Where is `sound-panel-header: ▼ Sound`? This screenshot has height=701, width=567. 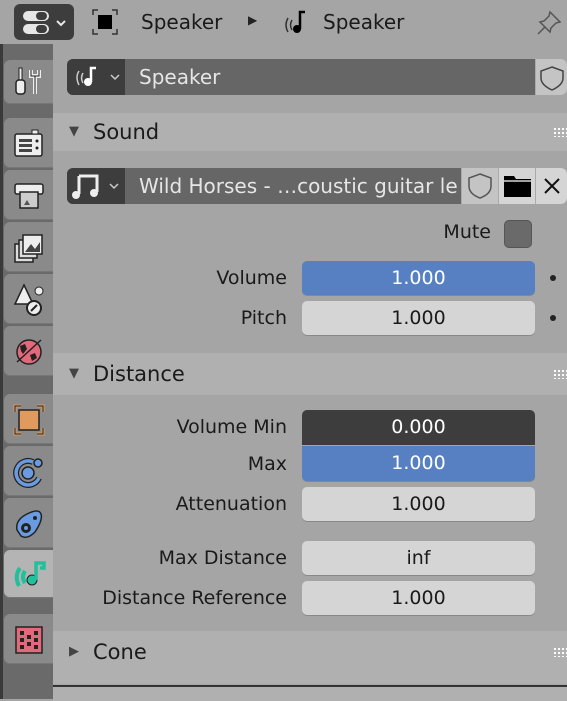 sound-panel-header: ▼ Sound is located at coordinates (310, 132).